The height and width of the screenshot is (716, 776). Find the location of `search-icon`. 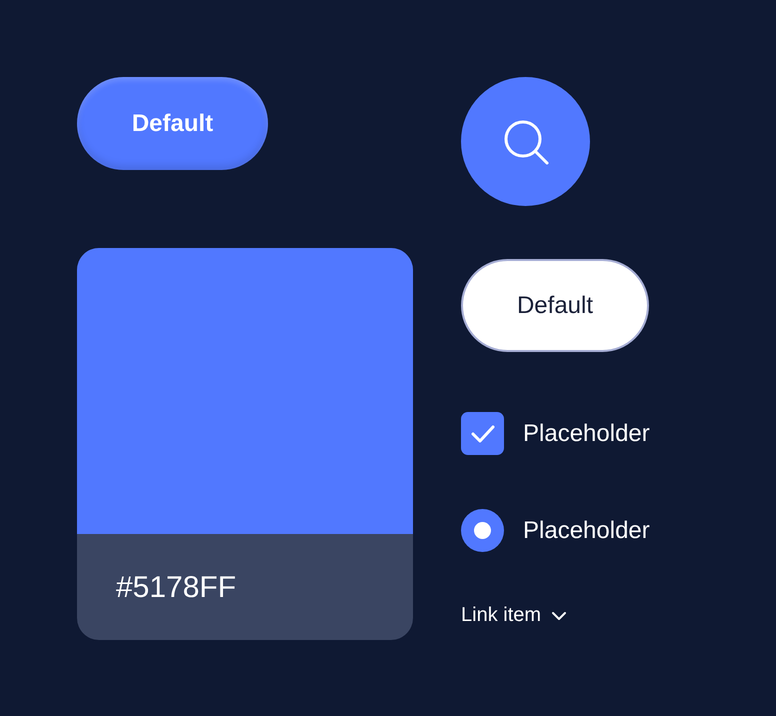

search-icon is located at coordinates (526, 142).